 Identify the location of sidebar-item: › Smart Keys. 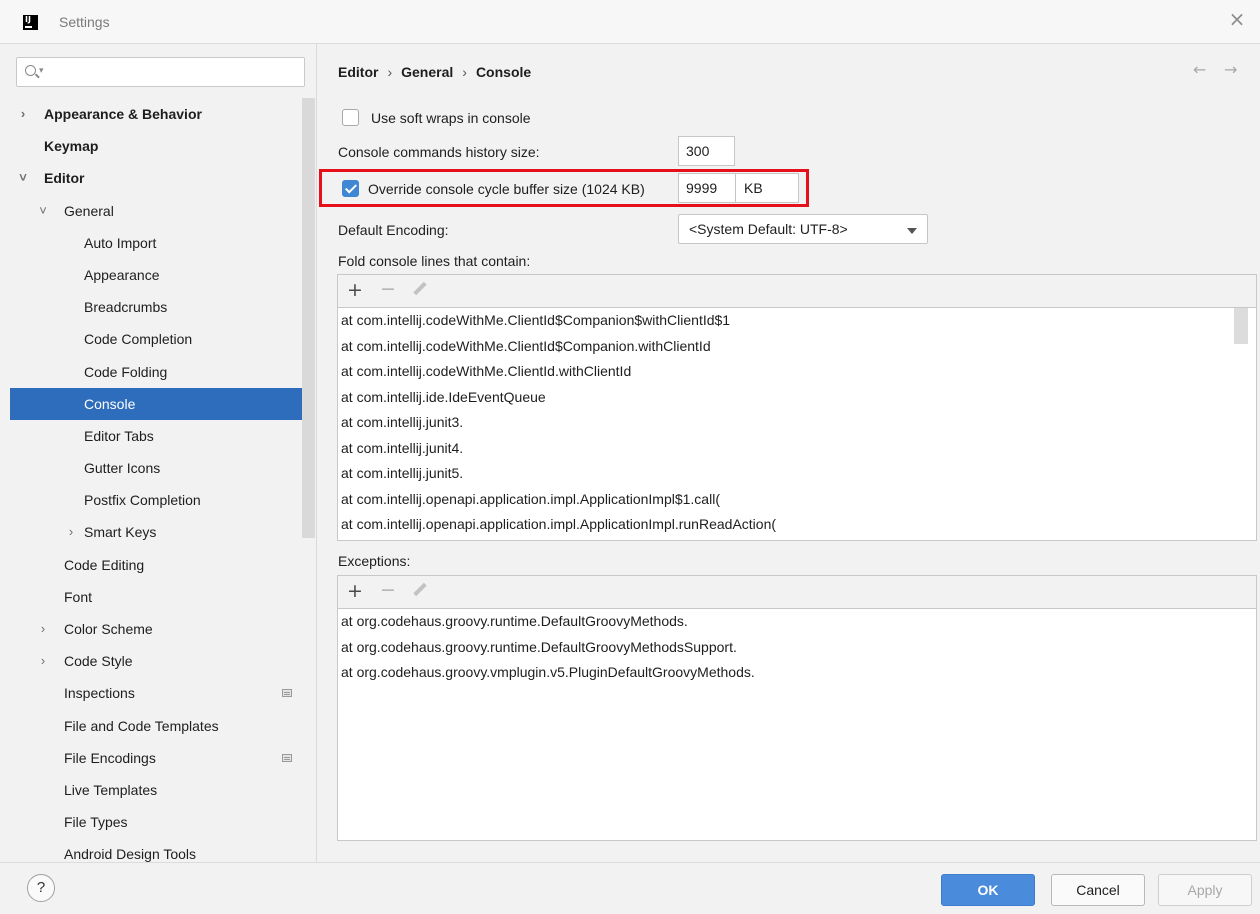
(156, 532).